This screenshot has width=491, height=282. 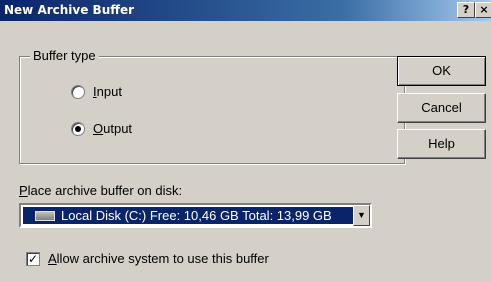 What do you see at coordinates (33, 258) in the screenshot?
I see `allow-archive-checkbox: ✓` at bounding box center [33, 258].